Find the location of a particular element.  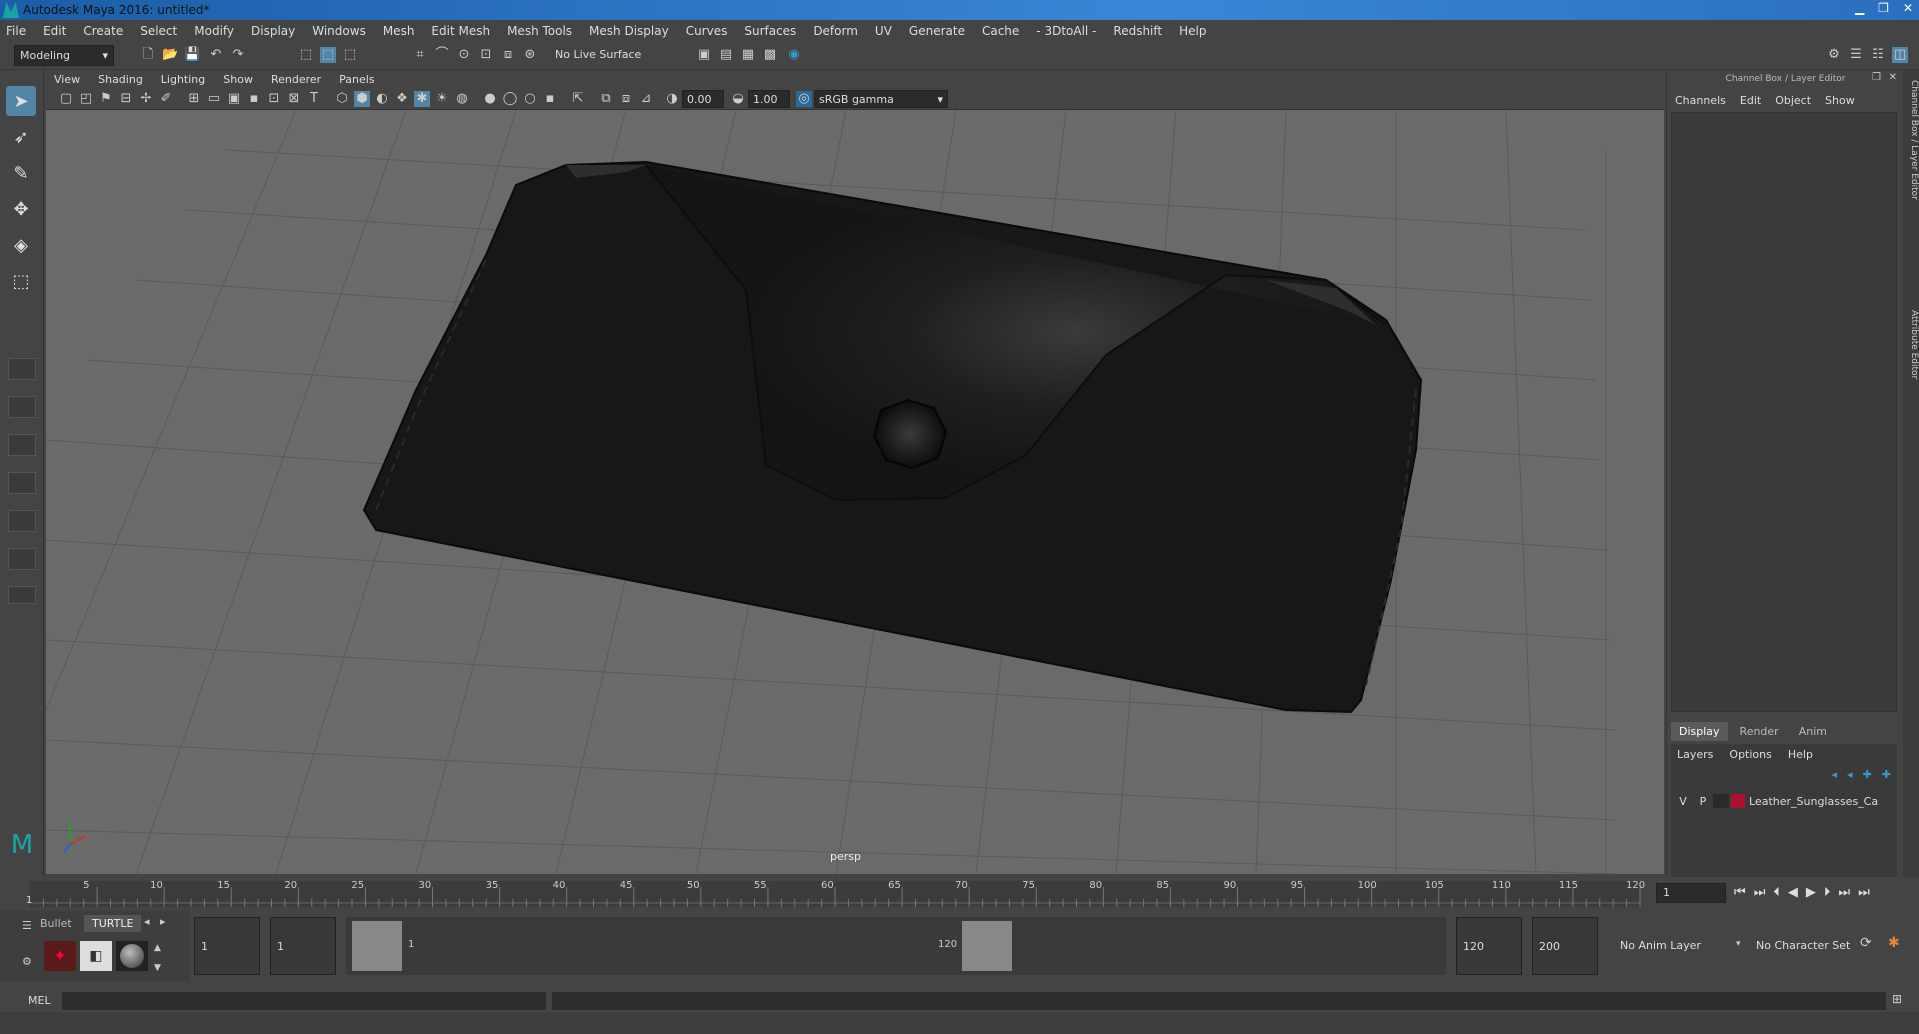

step-forward-key-icon: ⏭ is located at coordinates (1844, 892).